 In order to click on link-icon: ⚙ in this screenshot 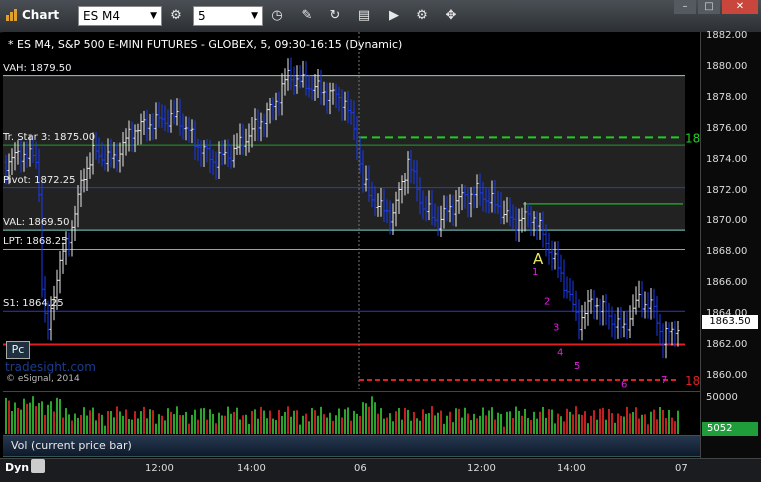, I will do `click(176, 16)`.